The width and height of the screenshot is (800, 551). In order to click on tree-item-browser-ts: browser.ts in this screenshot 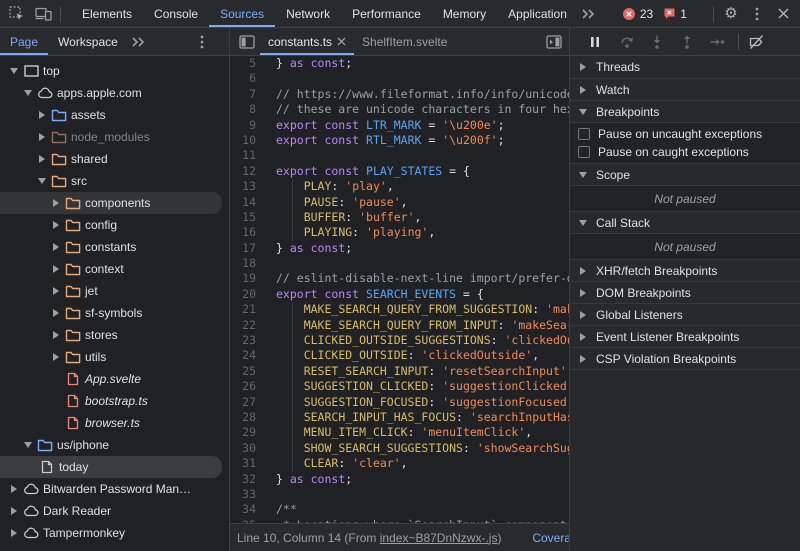, I will do `click(111, 423)`.